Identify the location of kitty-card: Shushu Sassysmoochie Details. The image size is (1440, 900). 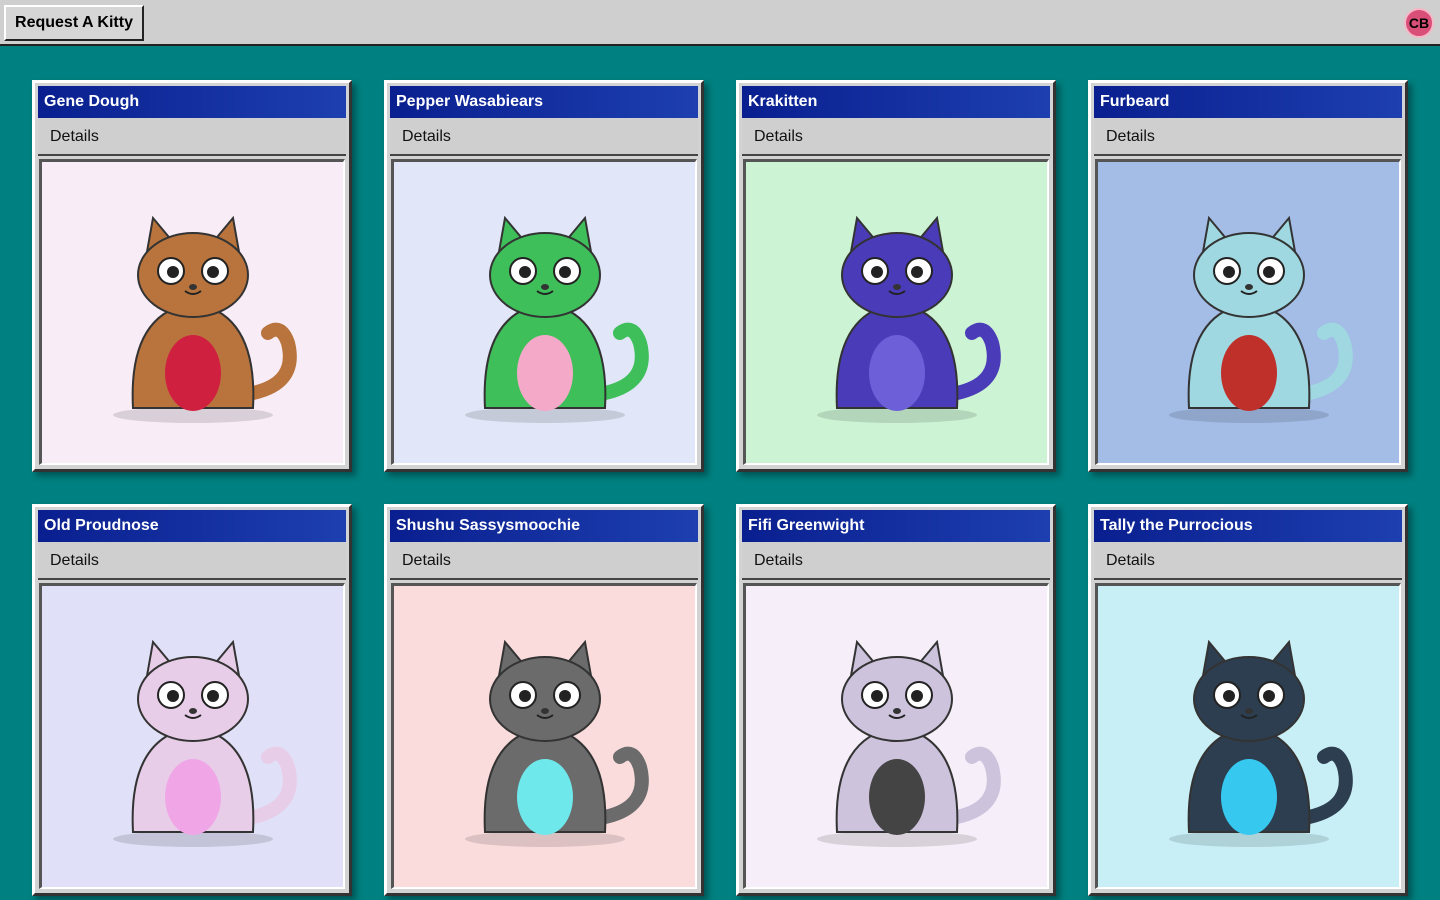
(544, 700).